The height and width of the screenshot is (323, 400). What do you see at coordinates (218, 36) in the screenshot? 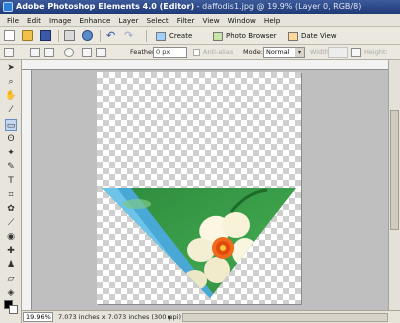
I see `photo-browser-icon` at bounding box center [218, 36].